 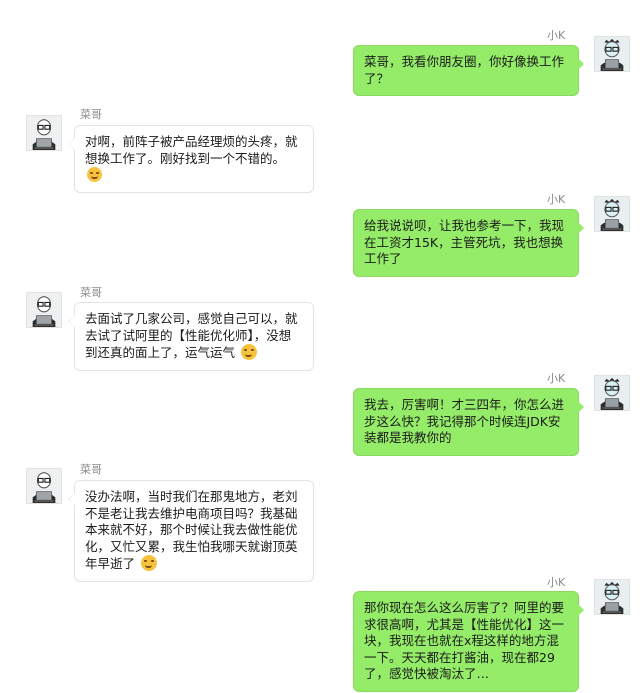 I want to click on message-bubble: 给我说说呗，让我也参考一下，我现在工资才15K，主管死坑，我也想换工作了, so click(x=468, y=243).